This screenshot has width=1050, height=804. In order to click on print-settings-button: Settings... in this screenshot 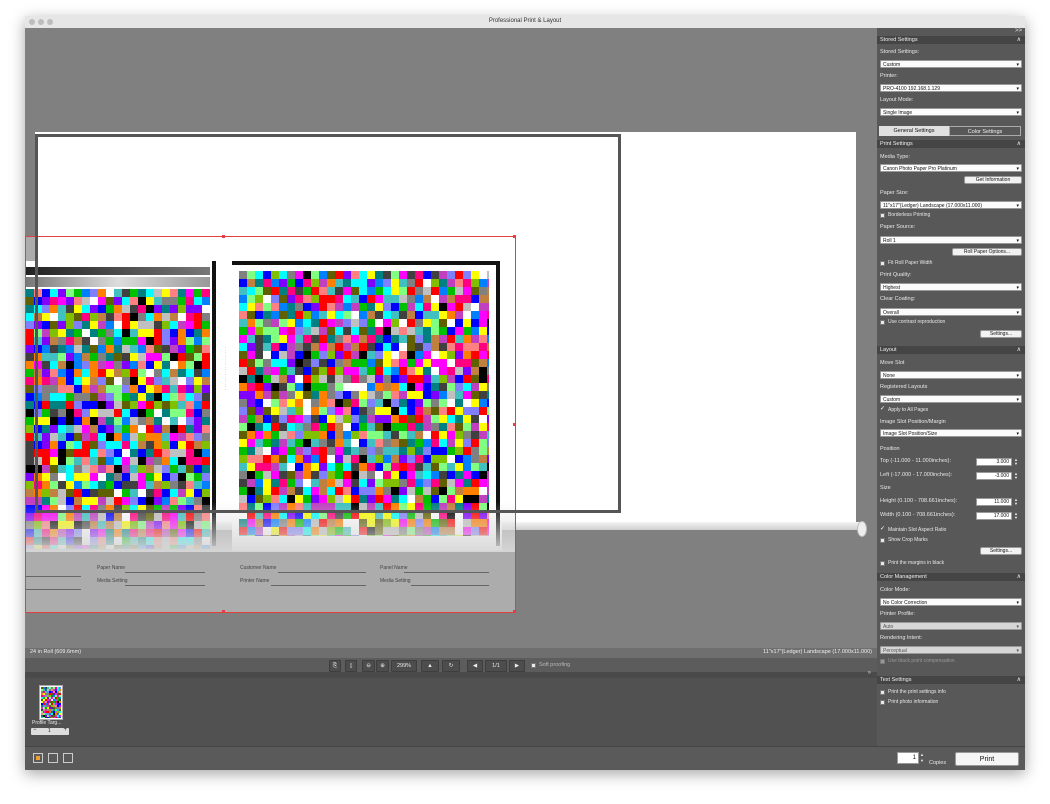, I will do `click(1001, 334)`.